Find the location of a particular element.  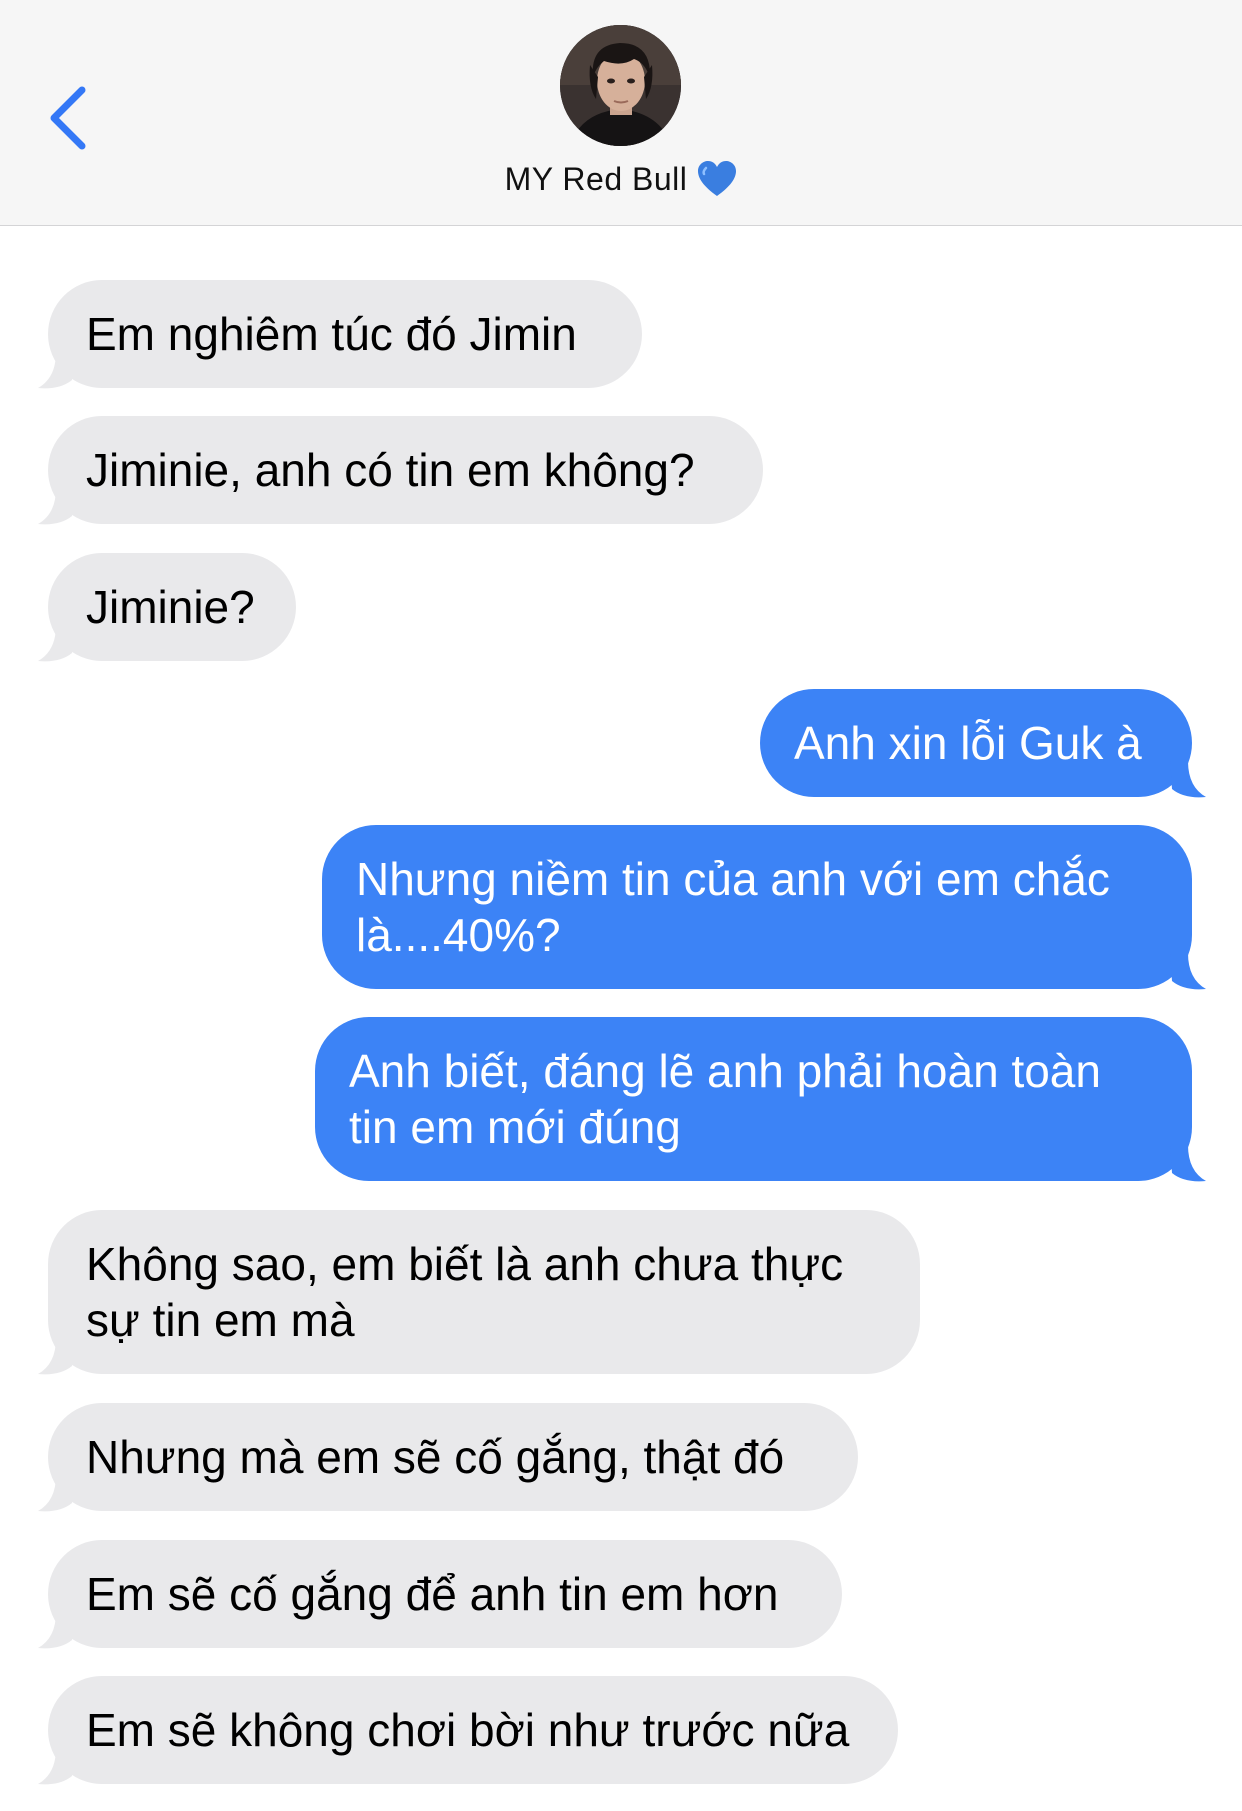

contact-name: MY Red Bull is located at coordinates (621, 183).